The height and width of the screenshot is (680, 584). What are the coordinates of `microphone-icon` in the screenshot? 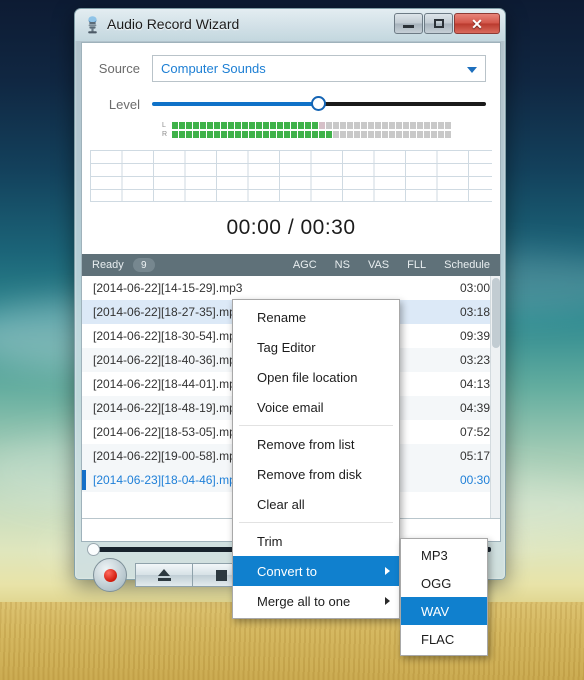 It's located at (92, 25).